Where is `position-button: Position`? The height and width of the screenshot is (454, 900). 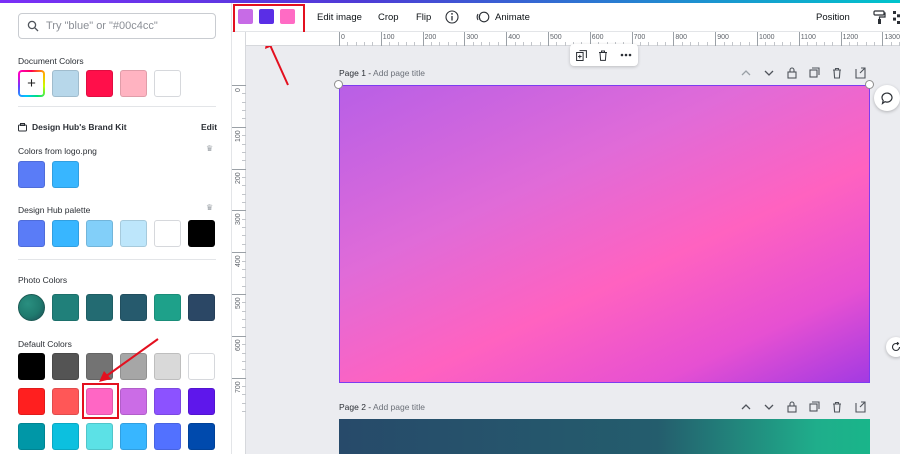
position-button: Position is located at coordinates (833, 17).